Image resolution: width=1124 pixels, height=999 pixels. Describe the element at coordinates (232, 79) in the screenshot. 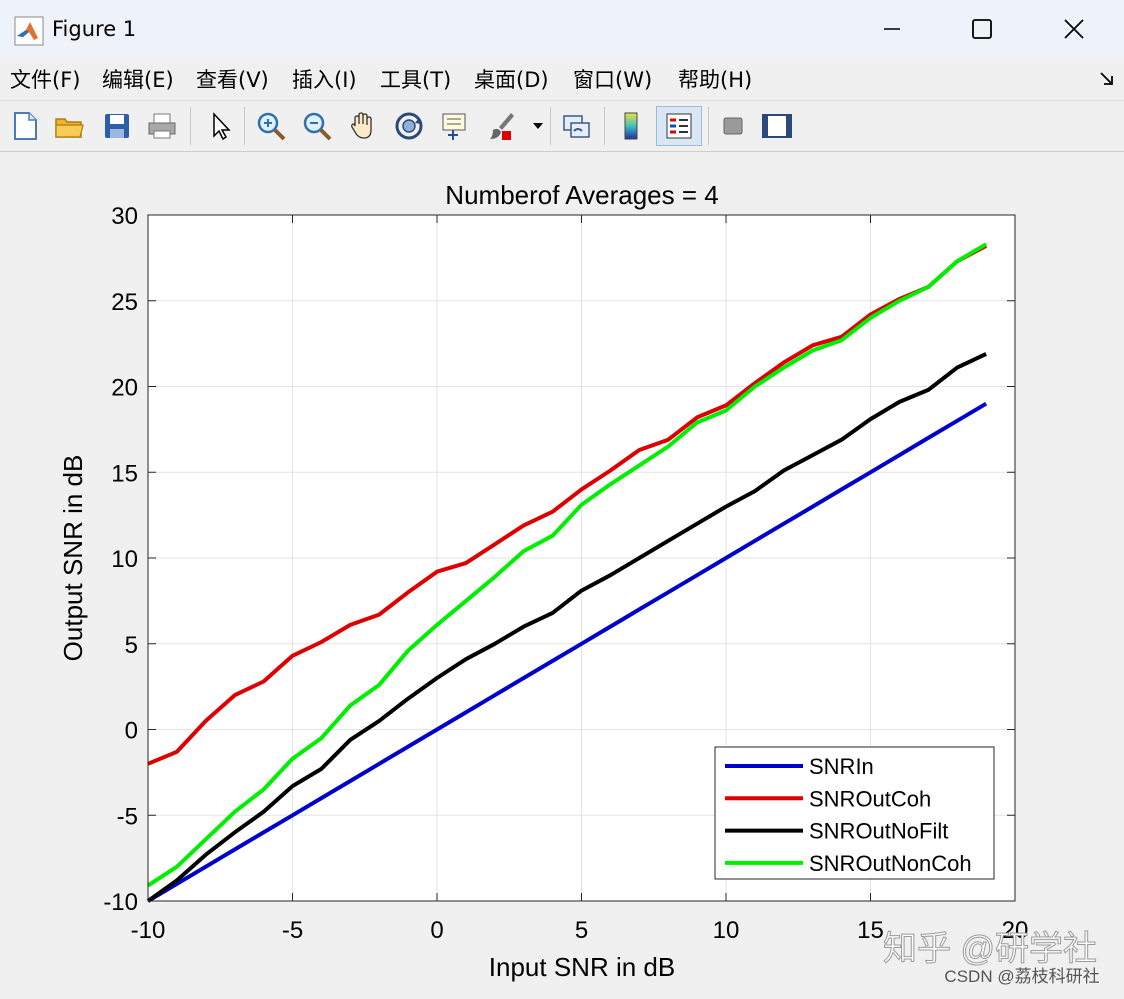

I see `menu-view: 查看(V)` at that location.